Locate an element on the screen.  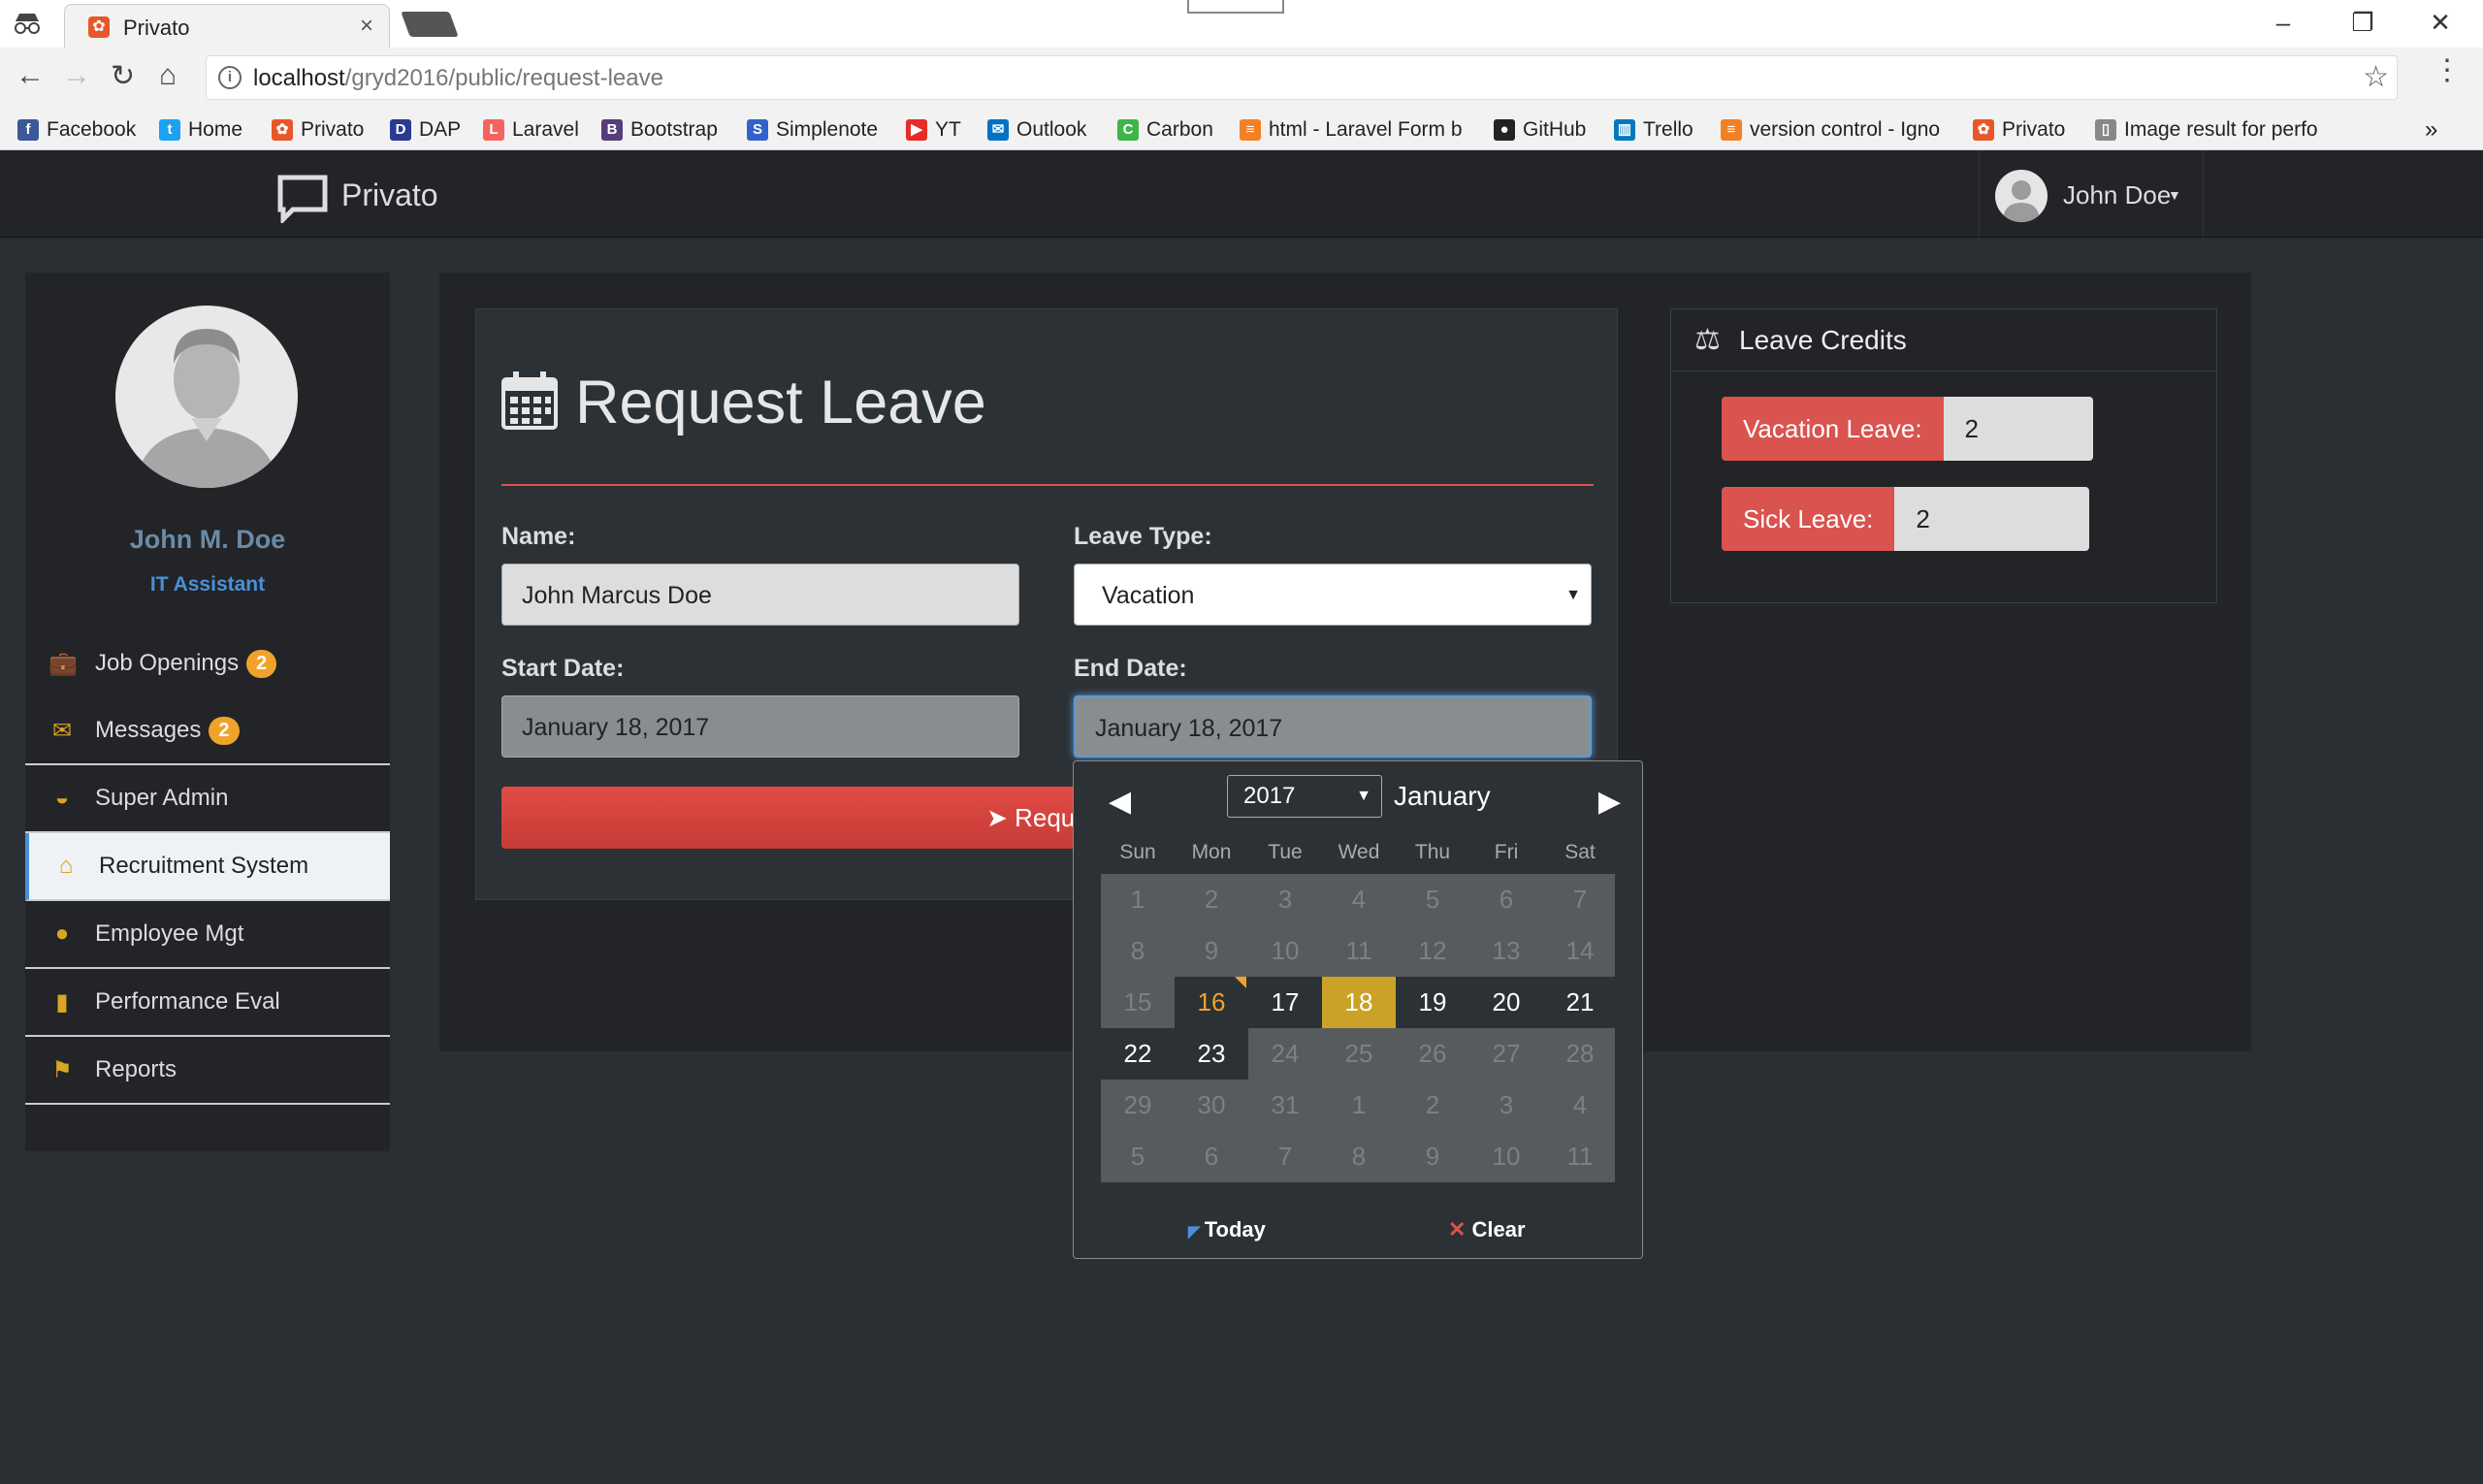
start-date-field: January 18, 2017 is located at coordinates (760, 726).